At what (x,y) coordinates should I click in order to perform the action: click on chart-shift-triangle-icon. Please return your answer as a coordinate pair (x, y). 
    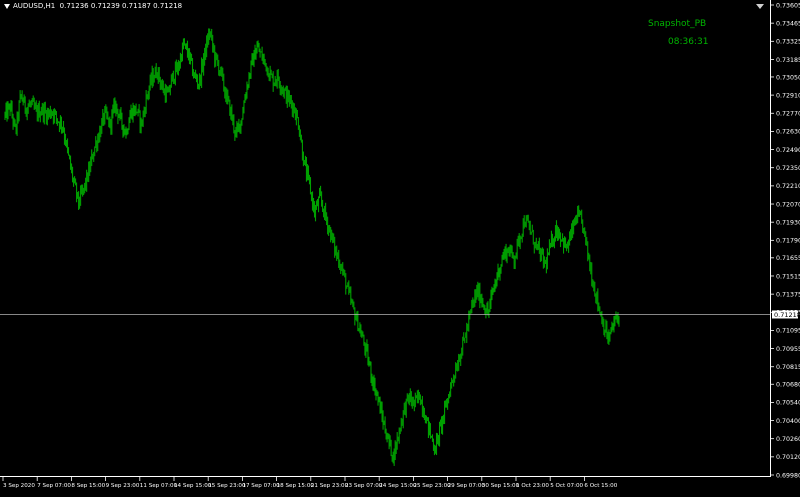
    Looking at the image, I should click on (760, 6).